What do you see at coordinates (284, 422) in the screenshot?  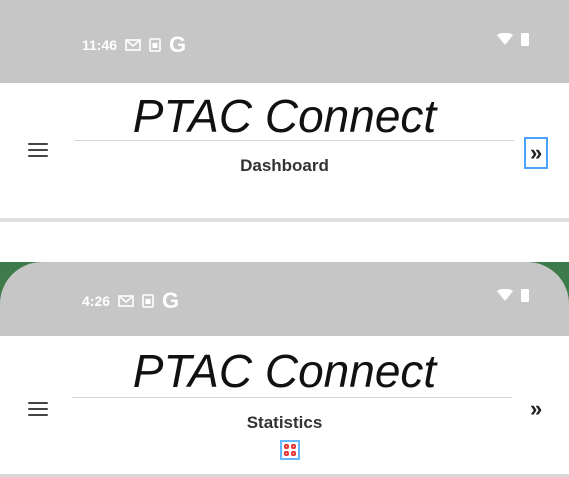 I see `page-subtitle: Statistics` at bounding box center [284, 422].